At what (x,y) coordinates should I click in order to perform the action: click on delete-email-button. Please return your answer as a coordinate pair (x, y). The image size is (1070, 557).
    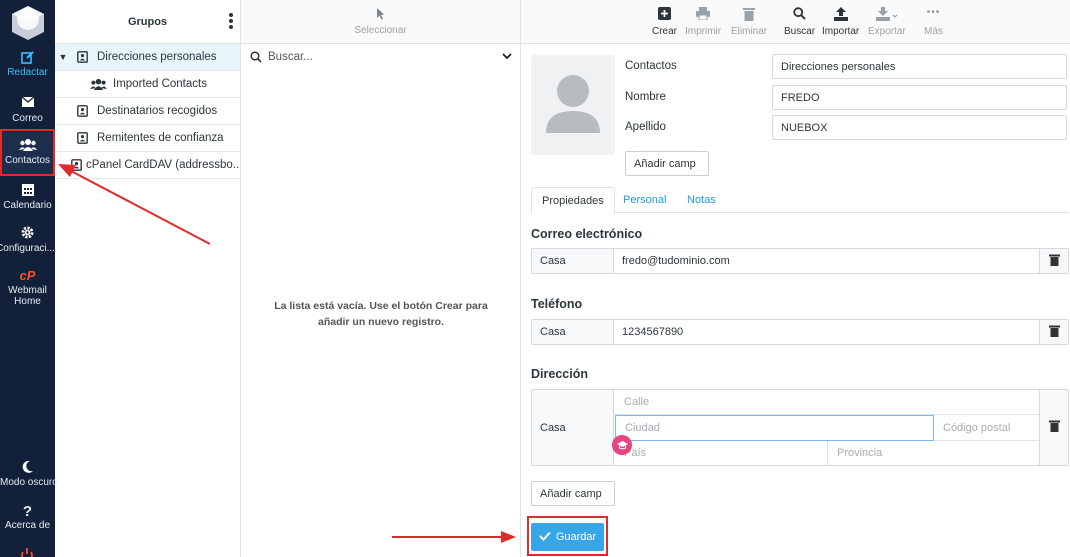
    Looking at the image, I should click on (1053, 261).